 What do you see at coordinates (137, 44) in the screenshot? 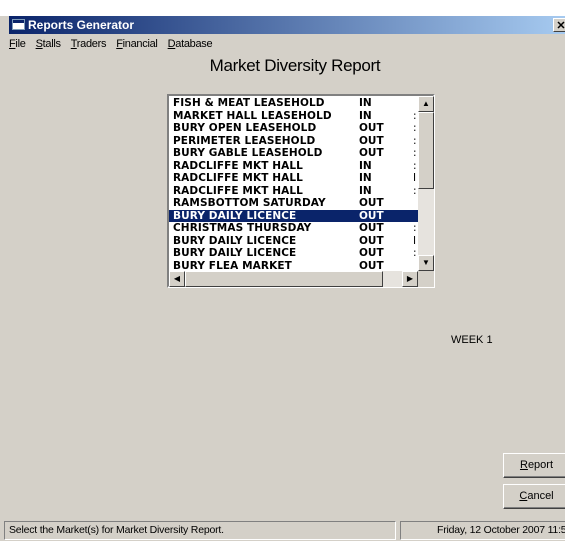
I see `menu-financial: Financial` at bounding box center [137, 44].